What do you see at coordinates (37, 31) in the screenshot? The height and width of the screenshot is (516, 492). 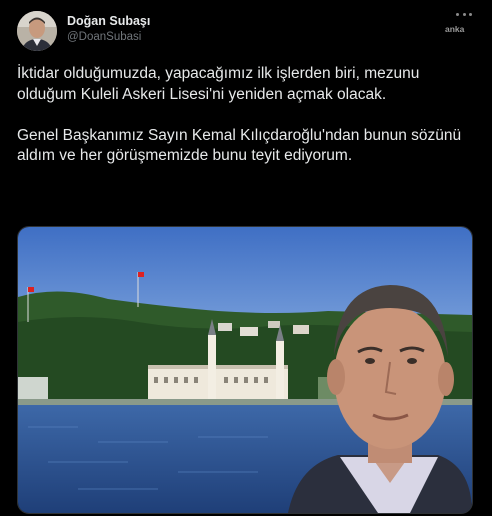 I see `avatar` at bounding box center [37, 31].